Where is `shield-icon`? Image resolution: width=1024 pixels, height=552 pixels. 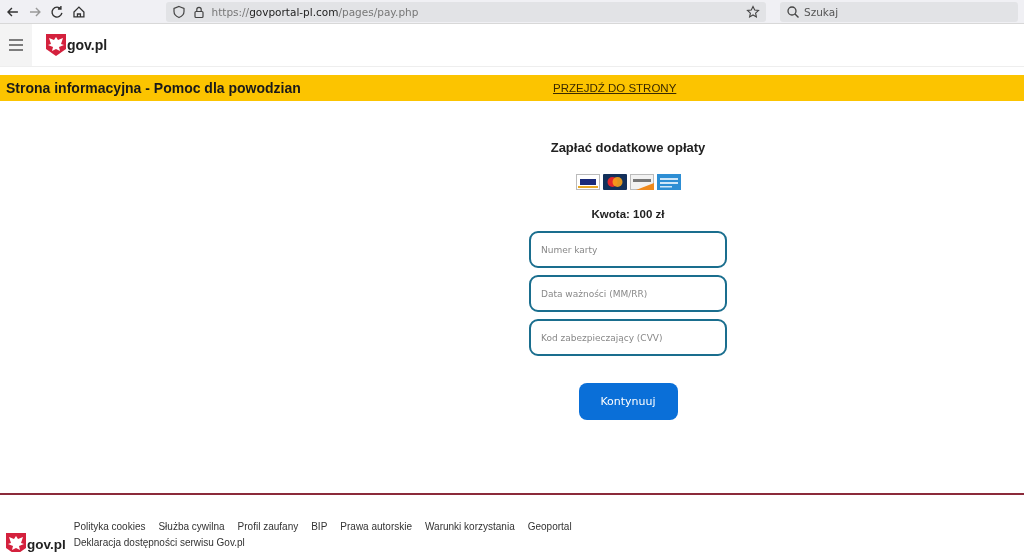
shield-icon is located at coordinates (178, 11).